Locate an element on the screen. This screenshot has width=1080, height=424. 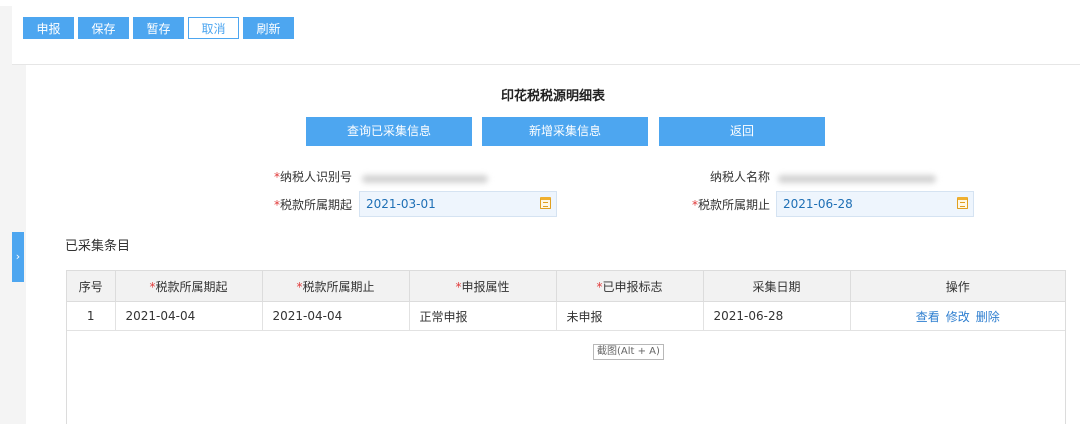
header-collect-date: 采集日期 is located at coordinates (777, 286).